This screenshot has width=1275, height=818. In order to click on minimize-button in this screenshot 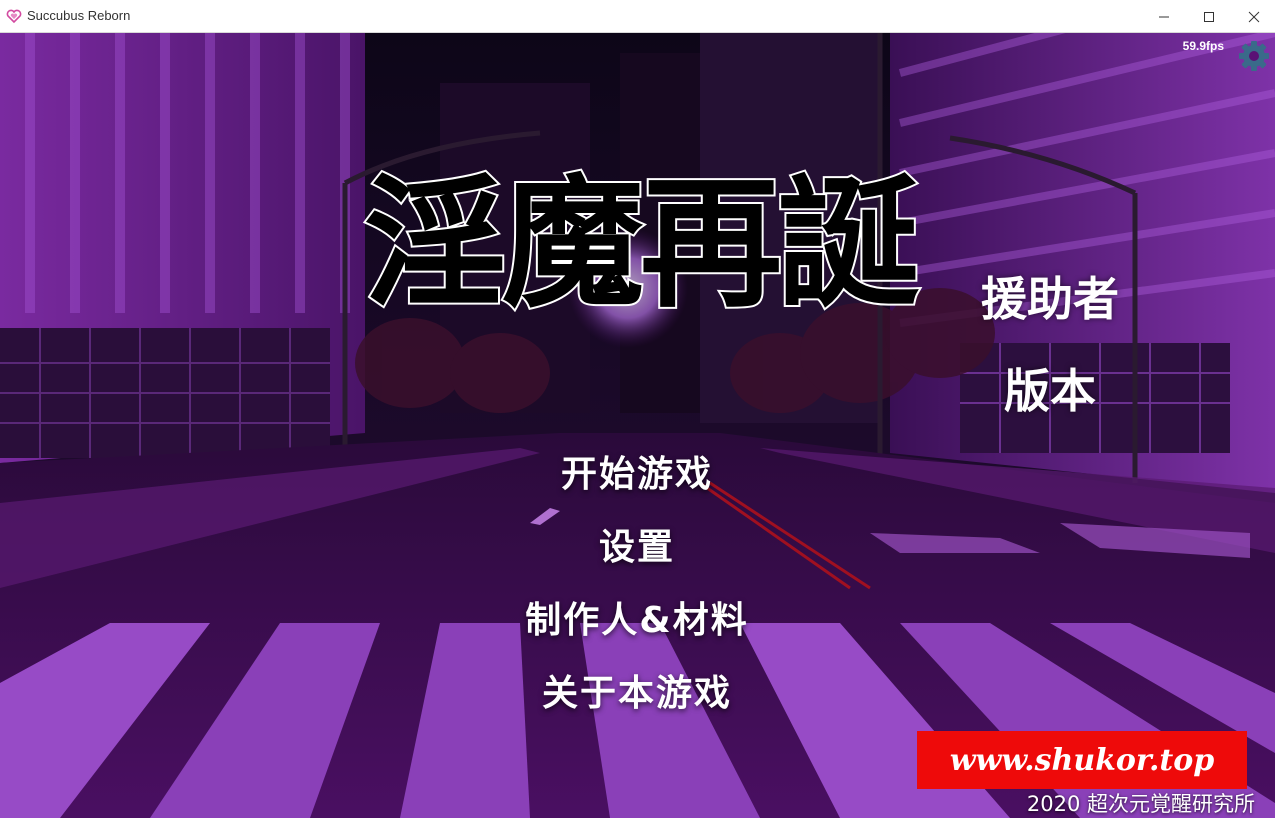, I will do `click(1164, 16)`.